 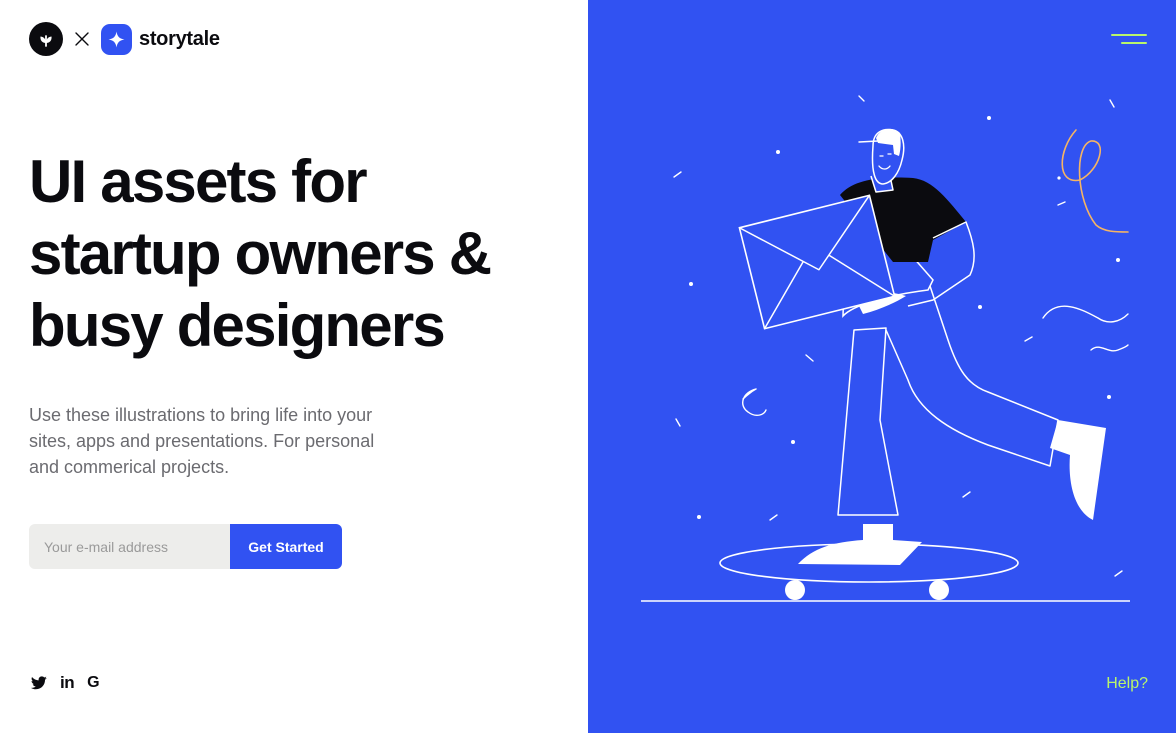 What do you see at coordinates (198, 181) in the screenshot?
I see `headline-line: UI assets for` at bounding box center [198, 181].